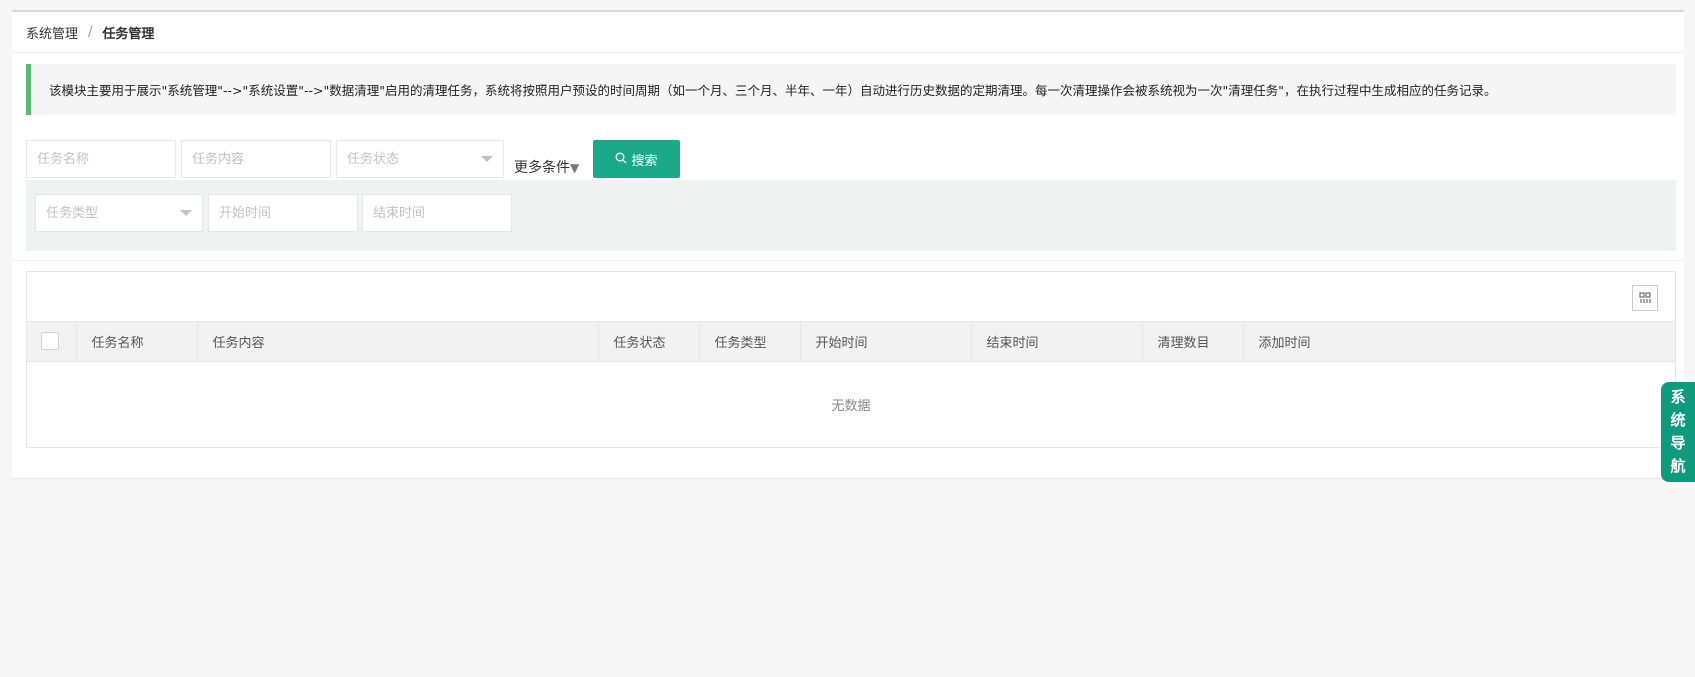 The height and width of the screenshot is (677, 1695). I want to click on more-conditions-label: 更多条件, so click(542, 168).